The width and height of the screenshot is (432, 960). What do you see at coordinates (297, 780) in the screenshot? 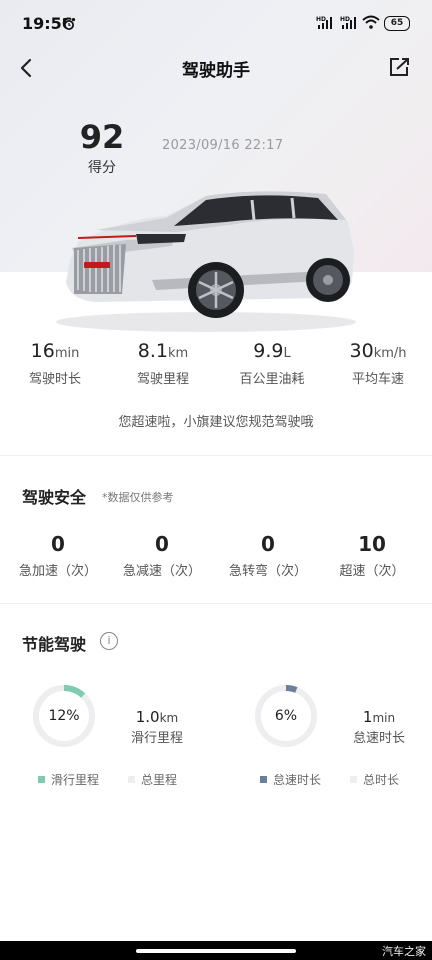
I see `legend-label: 怠速时长` at bounding box center [297, 780].